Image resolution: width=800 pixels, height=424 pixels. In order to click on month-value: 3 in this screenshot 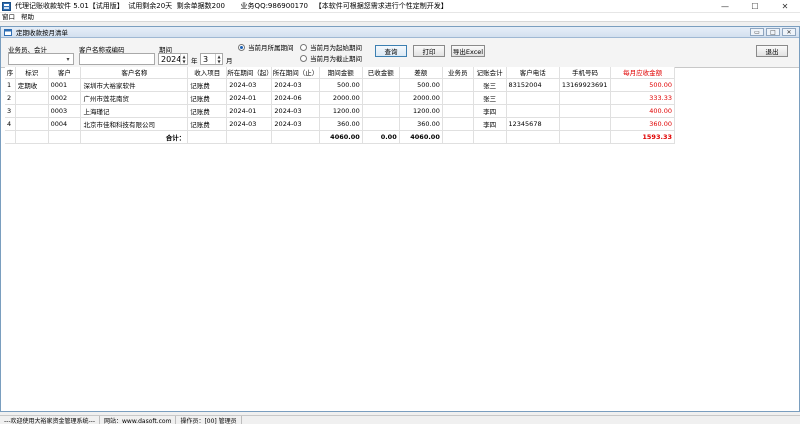, I will do `click(206, 59)`.